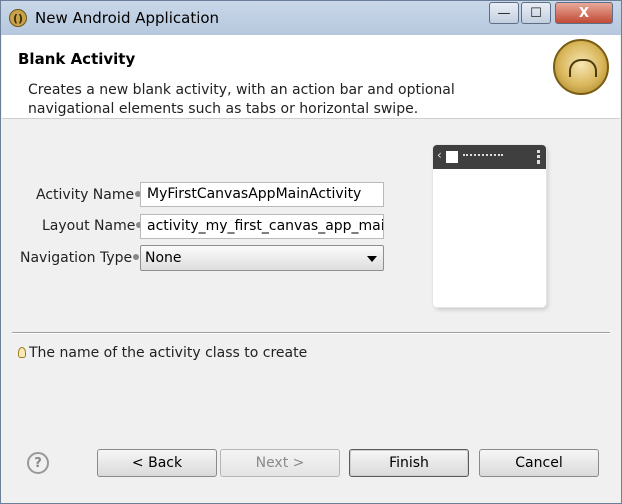  What do you see at coordinates (22, 352) in the screenshot?
I see `lightbulb-icon` at bounding box center [22, 352].